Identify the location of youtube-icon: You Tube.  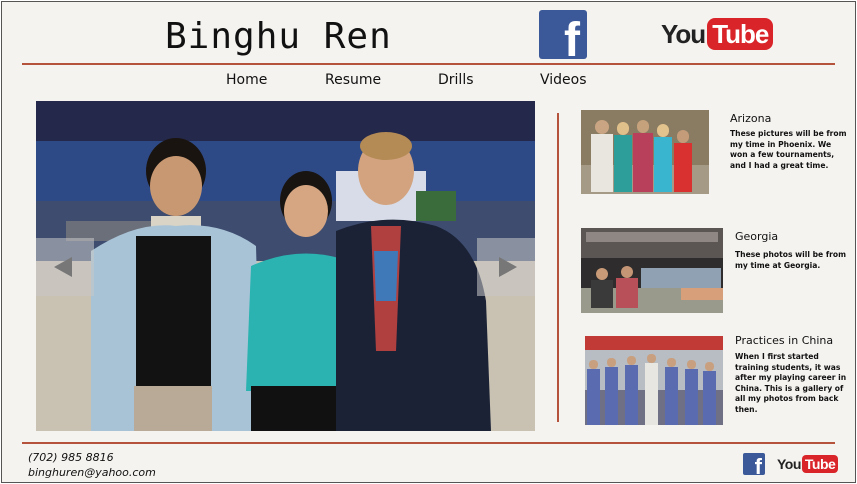
(717, 34).